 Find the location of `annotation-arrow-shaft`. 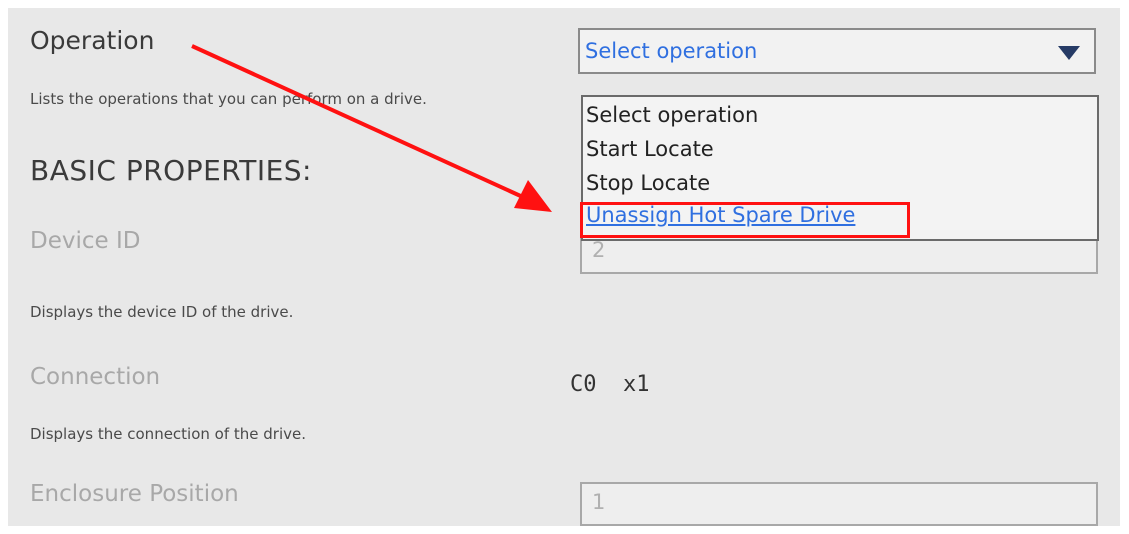

annotation-arrow-shaft is located at coordinates (358, 122).